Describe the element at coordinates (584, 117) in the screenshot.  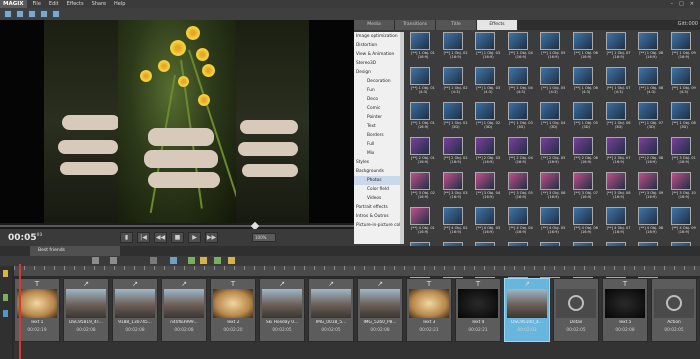
I see `effect-thumbnail: [**] 1 Obj. 05 (3D)` at that location.